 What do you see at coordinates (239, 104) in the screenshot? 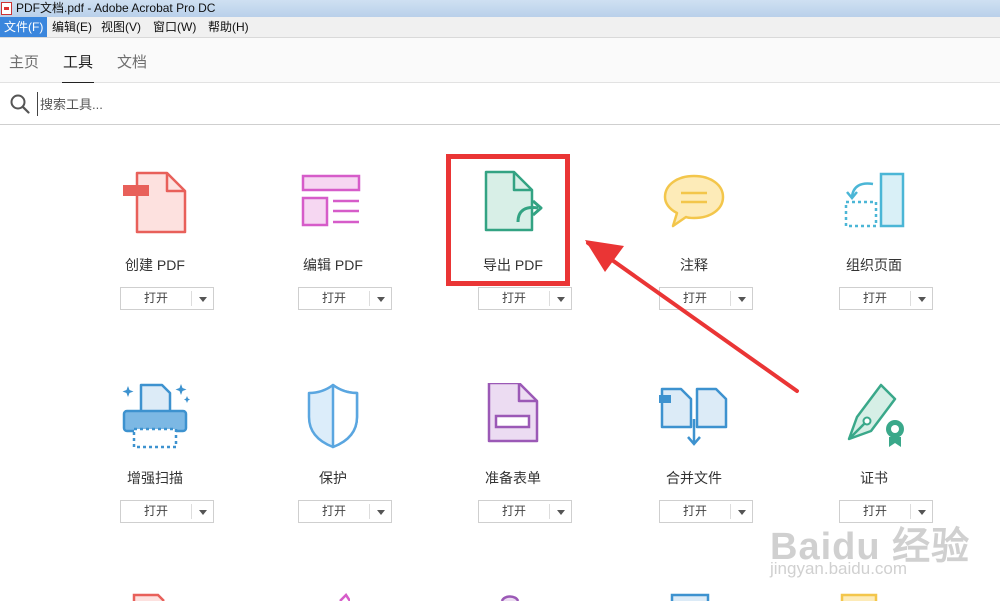
I see `search-tools-input` at bounding box center [239, 104].